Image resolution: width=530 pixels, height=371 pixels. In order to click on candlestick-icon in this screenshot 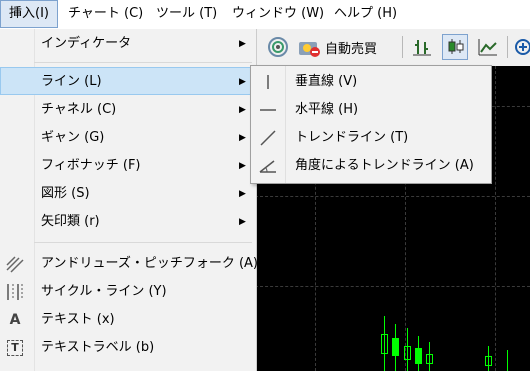, I will do `click(456, 46)`.